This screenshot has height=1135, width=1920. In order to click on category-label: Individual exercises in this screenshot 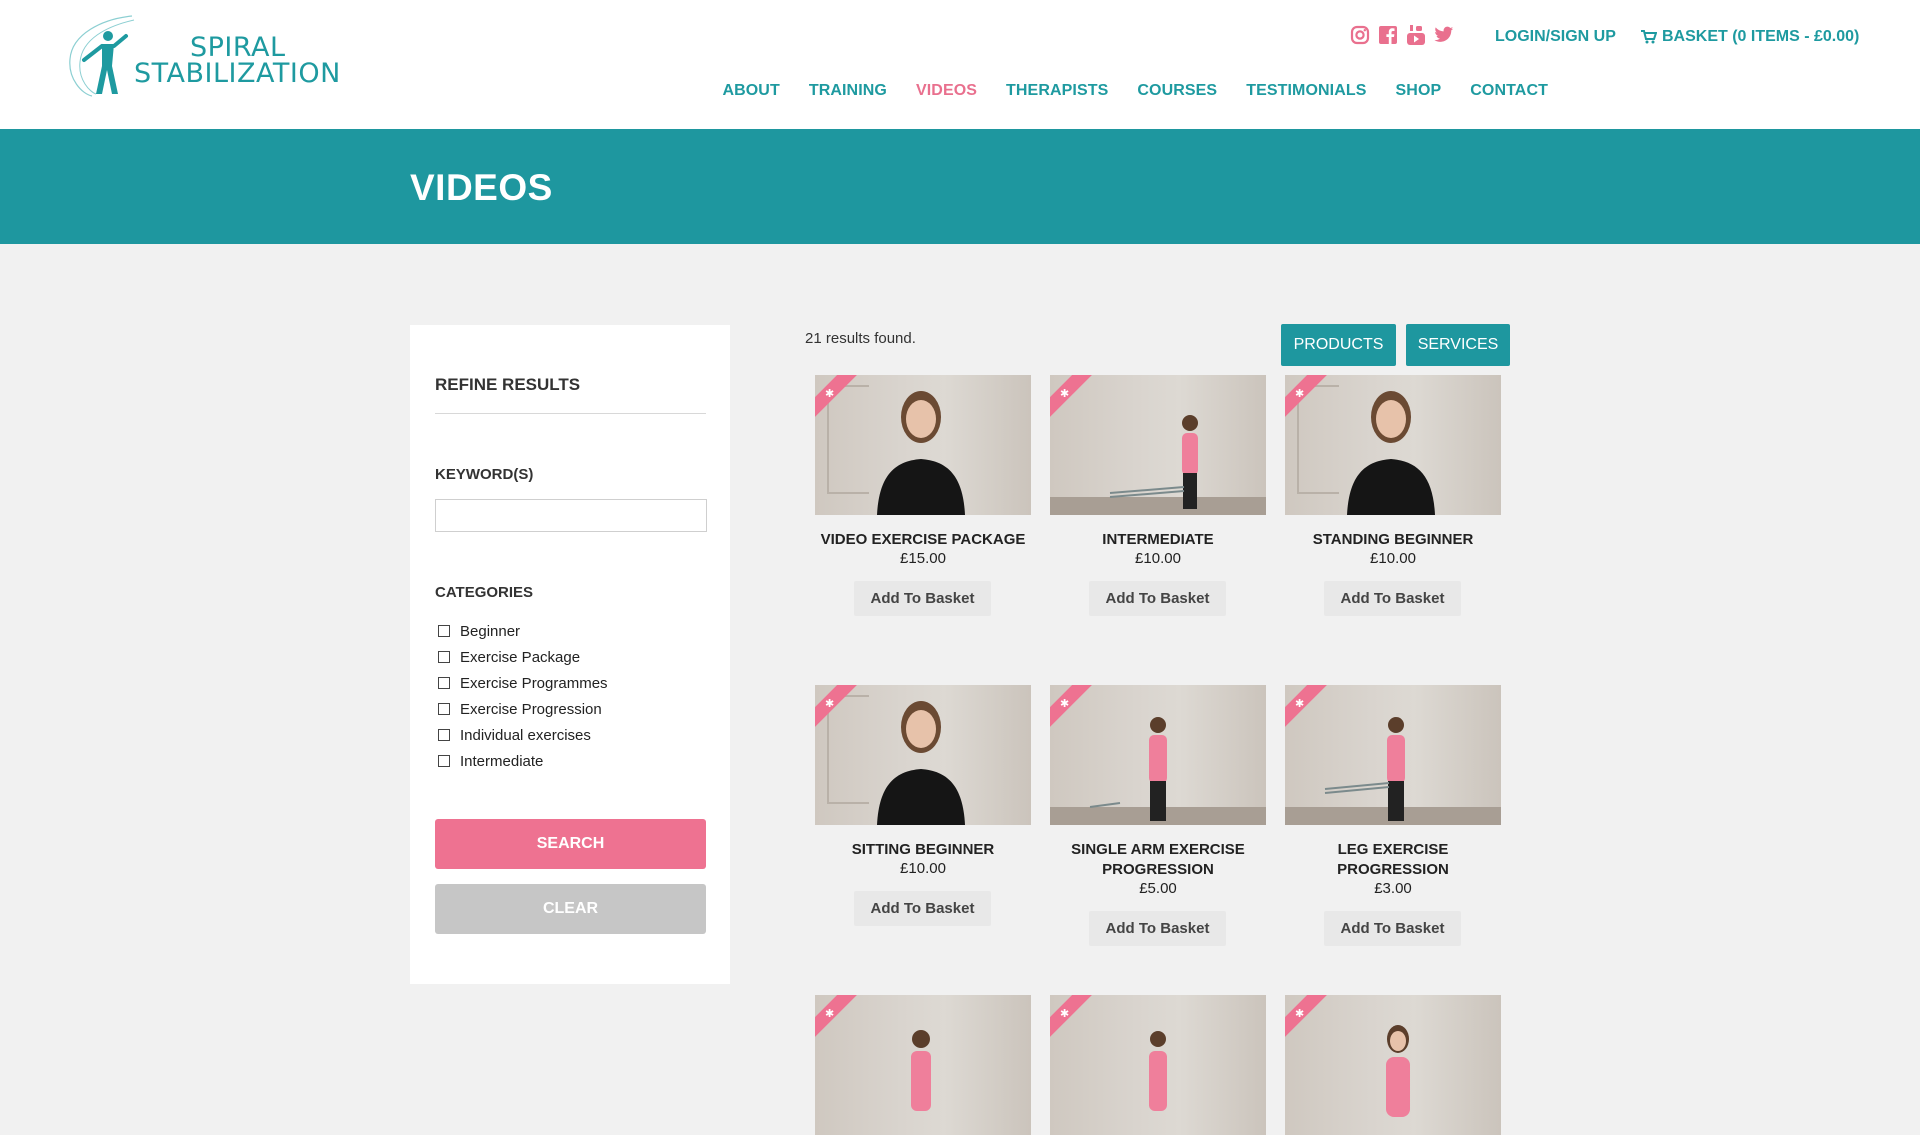, I will do `click(525, 735)`.